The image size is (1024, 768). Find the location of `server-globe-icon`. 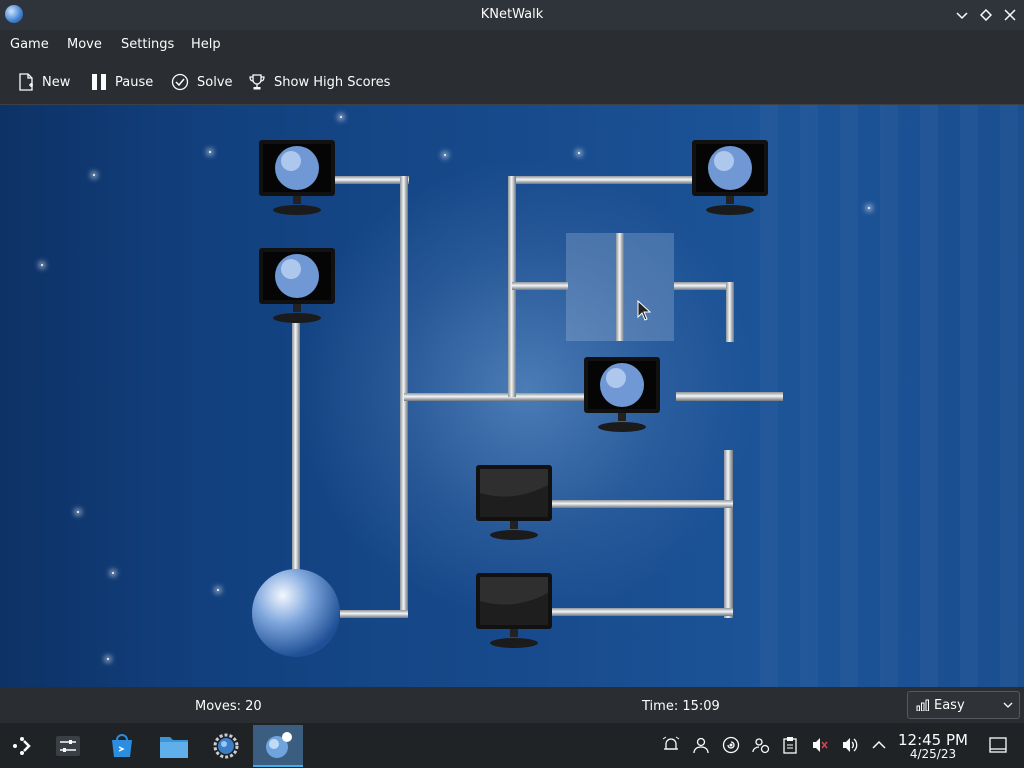

server-globe-icon is located at coordinates (296, 613).